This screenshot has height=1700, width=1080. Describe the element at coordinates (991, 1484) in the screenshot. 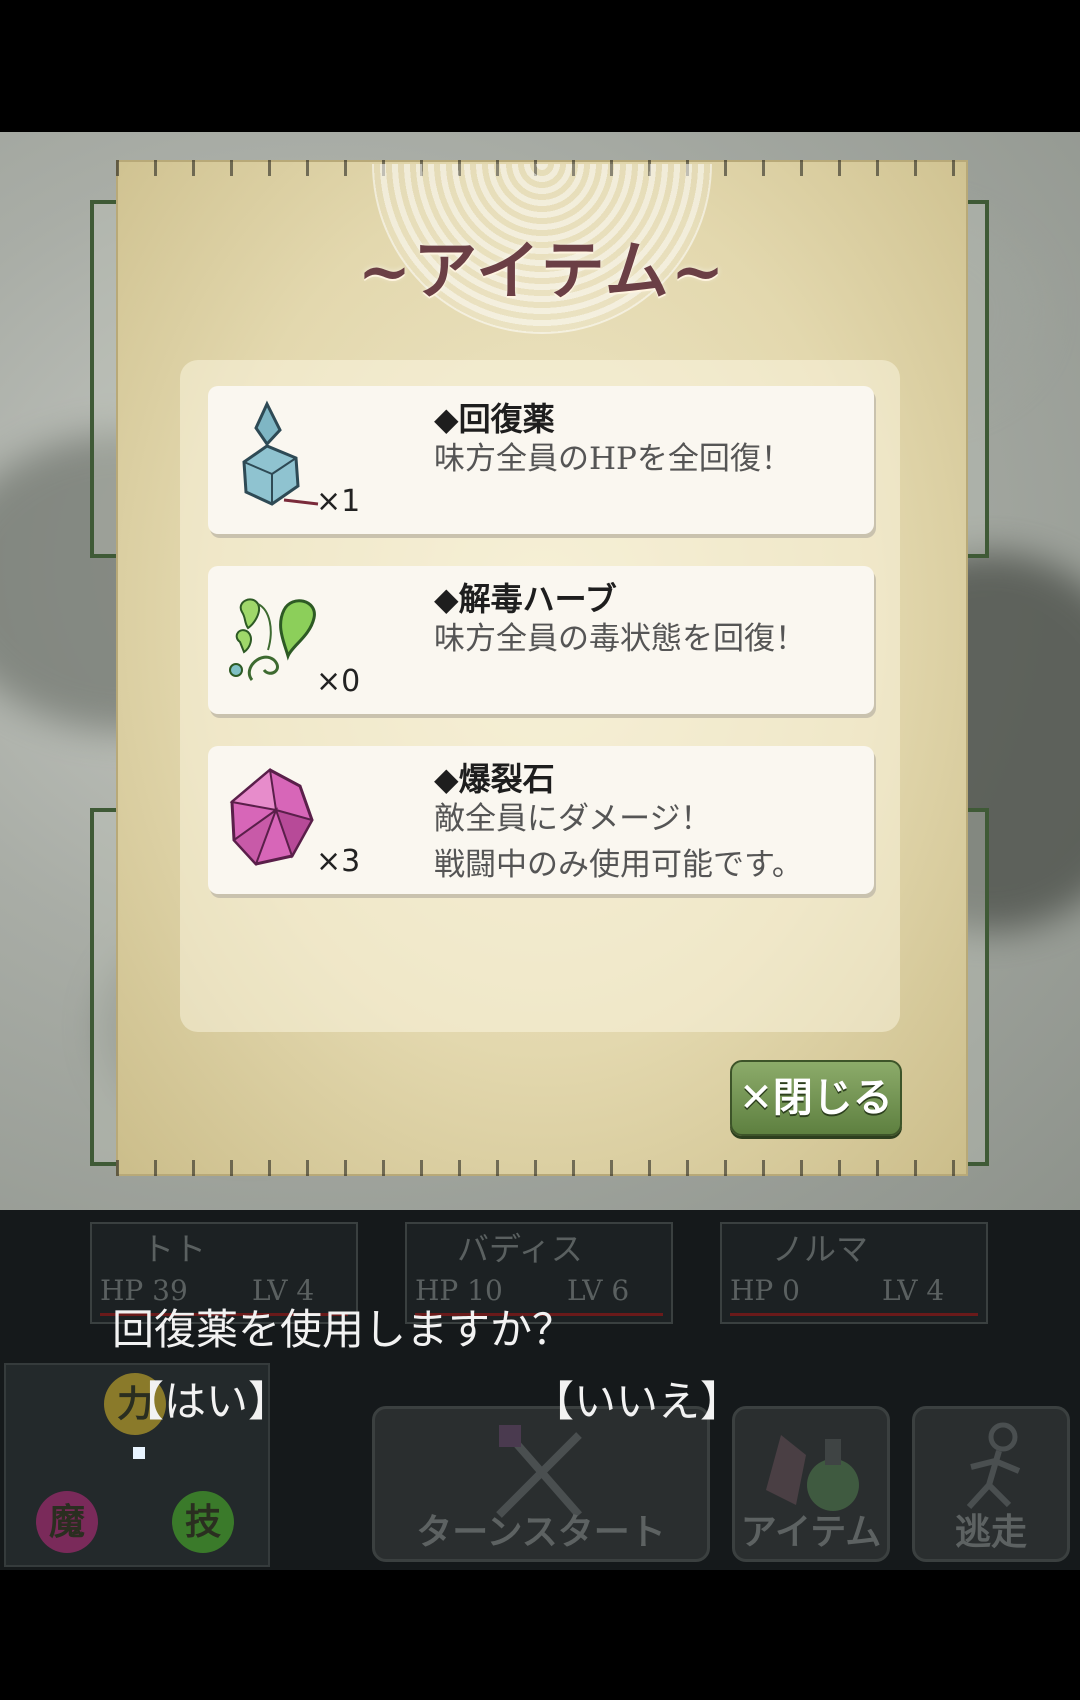

I see `escape-button: 逃走` at that location.